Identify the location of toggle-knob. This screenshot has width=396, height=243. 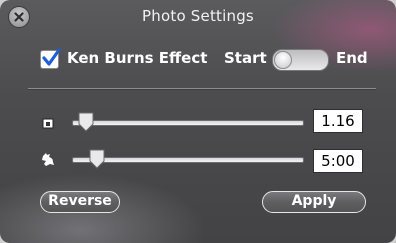
(283, 60).